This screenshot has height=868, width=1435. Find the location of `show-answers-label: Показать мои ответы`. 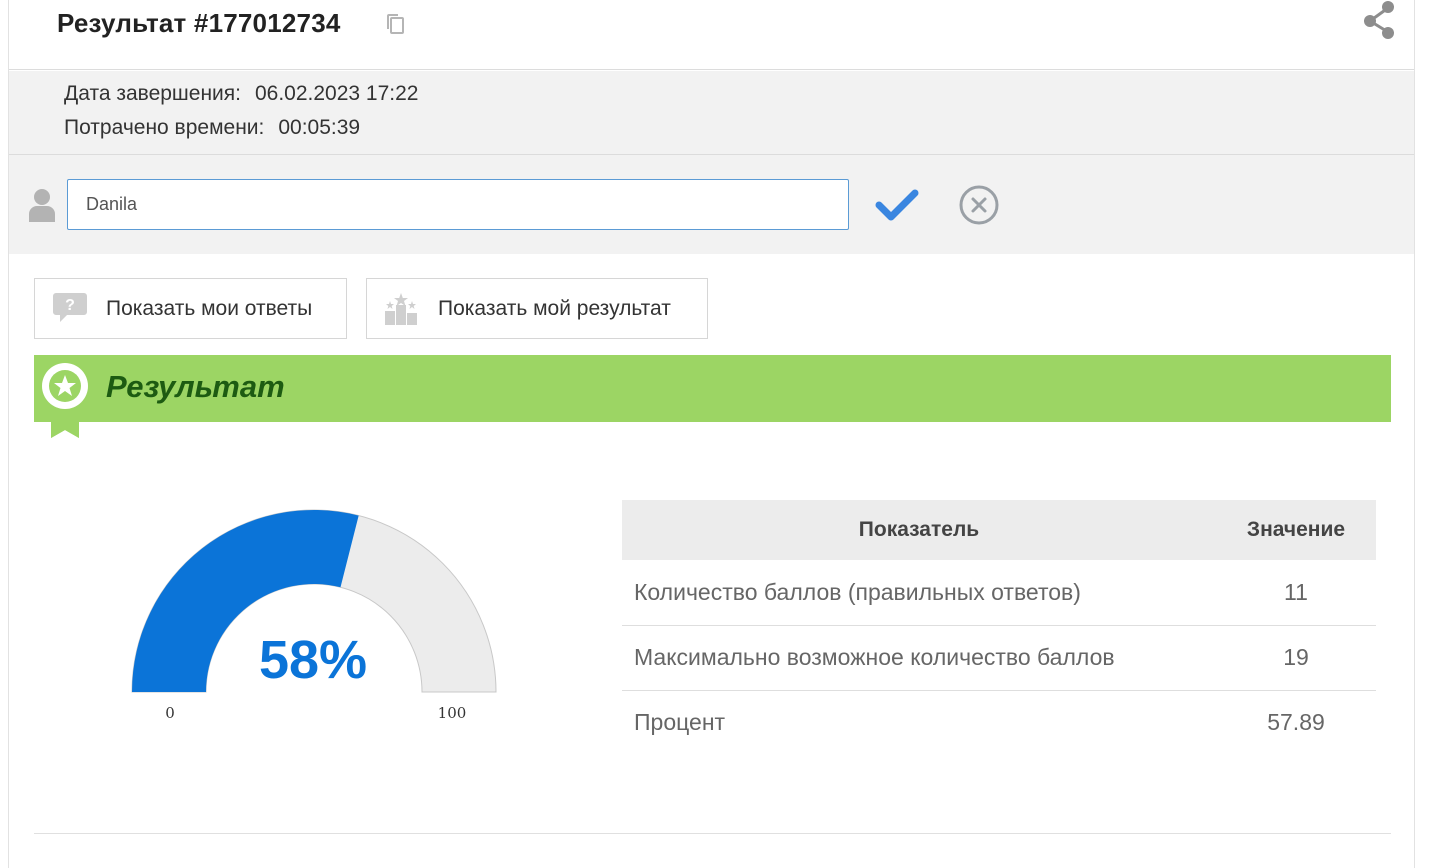

show-answers-label: Показать мои ответы is located at coordinates (209, 308).